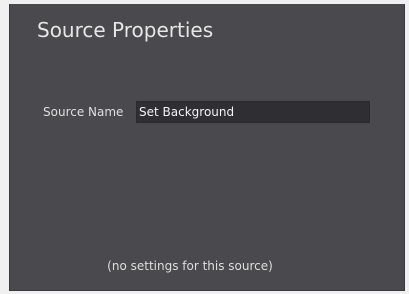 The image size is (409, 294). What do you see at coordinates (253, 112) in the screenshot?
I see `source-name-input` at bounding box center [253, 112].